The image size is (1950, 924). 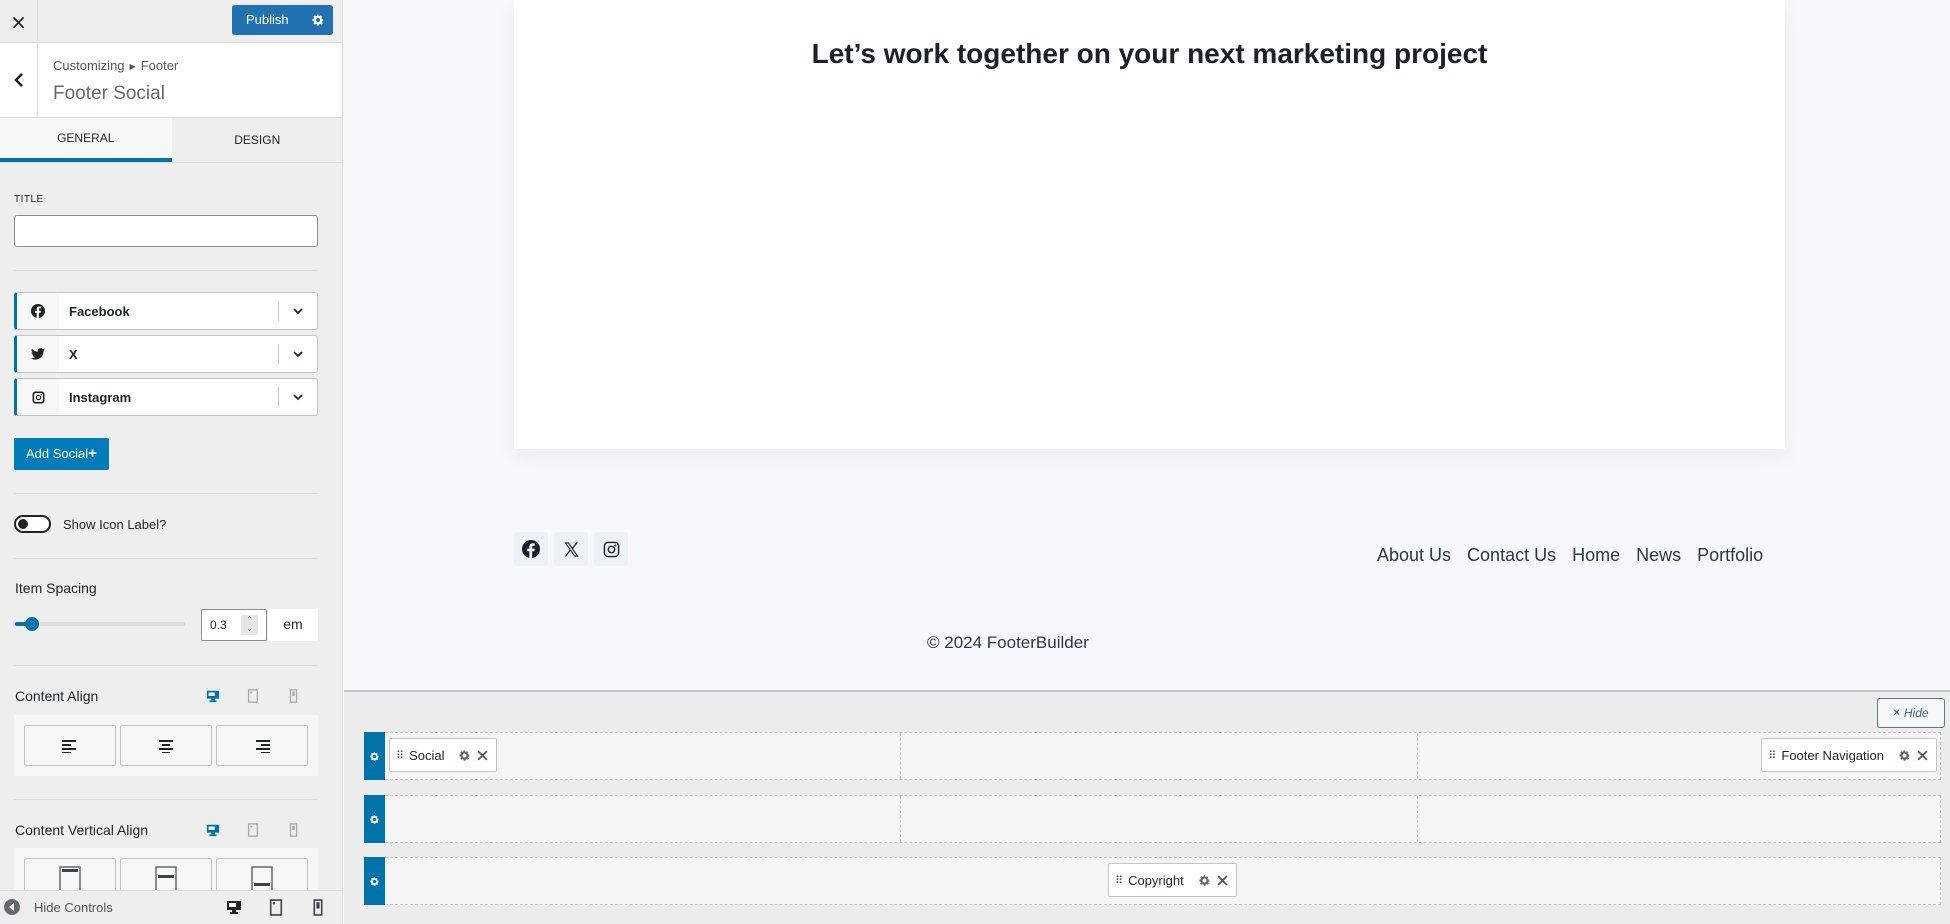 What do you see at coordinates (1511, 555) in the screenshot?
I see `nav-link-contact-us: Contact Us` at bounding box center [1511, 555].